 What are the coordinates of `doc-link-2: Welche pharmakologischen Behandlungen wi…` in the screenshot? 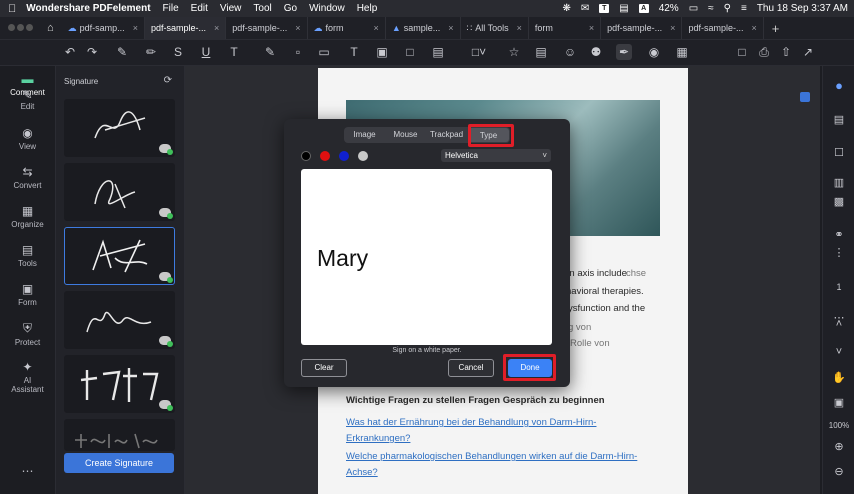 It's located at (491, 456).